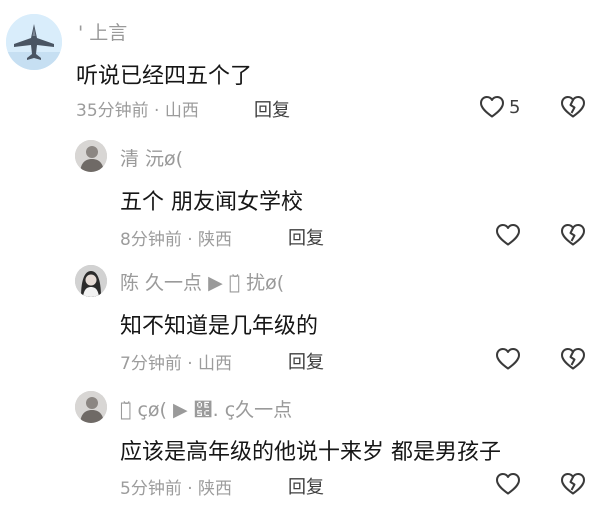 This screenshot has width=600, height=509. Describe the element at coordinates (310, 452) in the screenshot. I see `comment-content: 应该是高年级的他说十来岁 都是男孩子` at that location.